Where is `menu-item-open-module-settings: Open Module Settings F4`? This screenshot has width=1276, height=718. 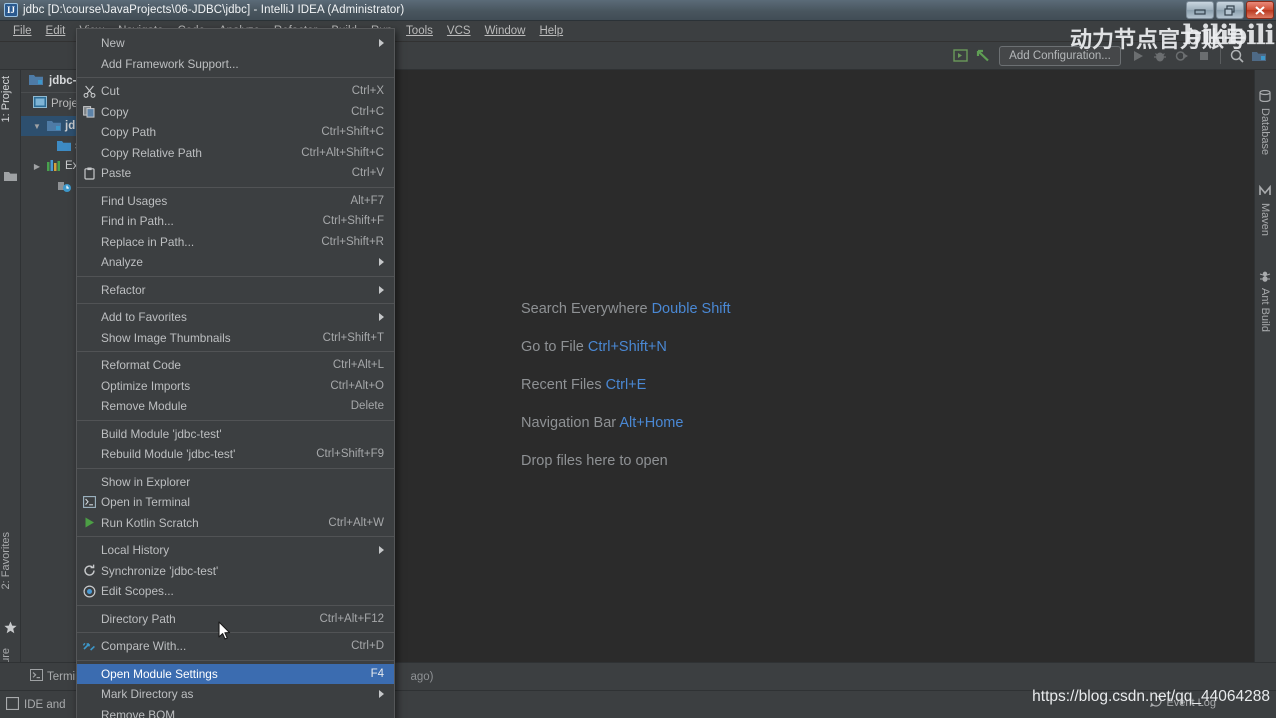
menu-item-open-module-settings: Open Module Settings F4 is located at coordinates (235, 673).